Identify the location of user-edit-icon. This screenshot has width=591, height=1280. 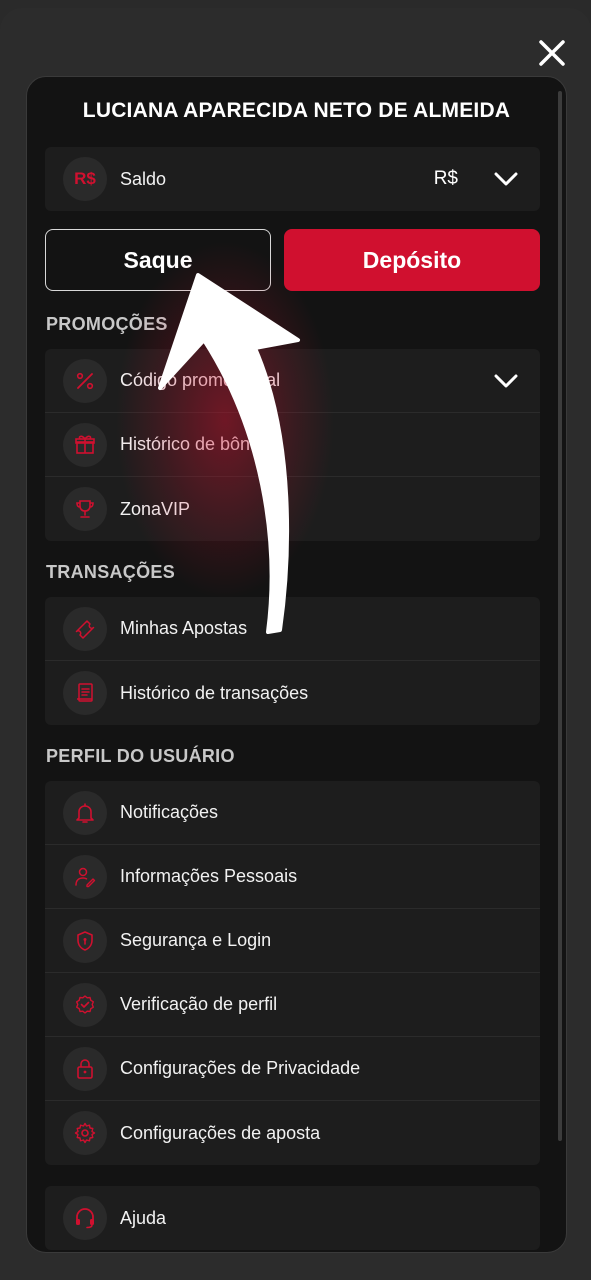
(85, 876).